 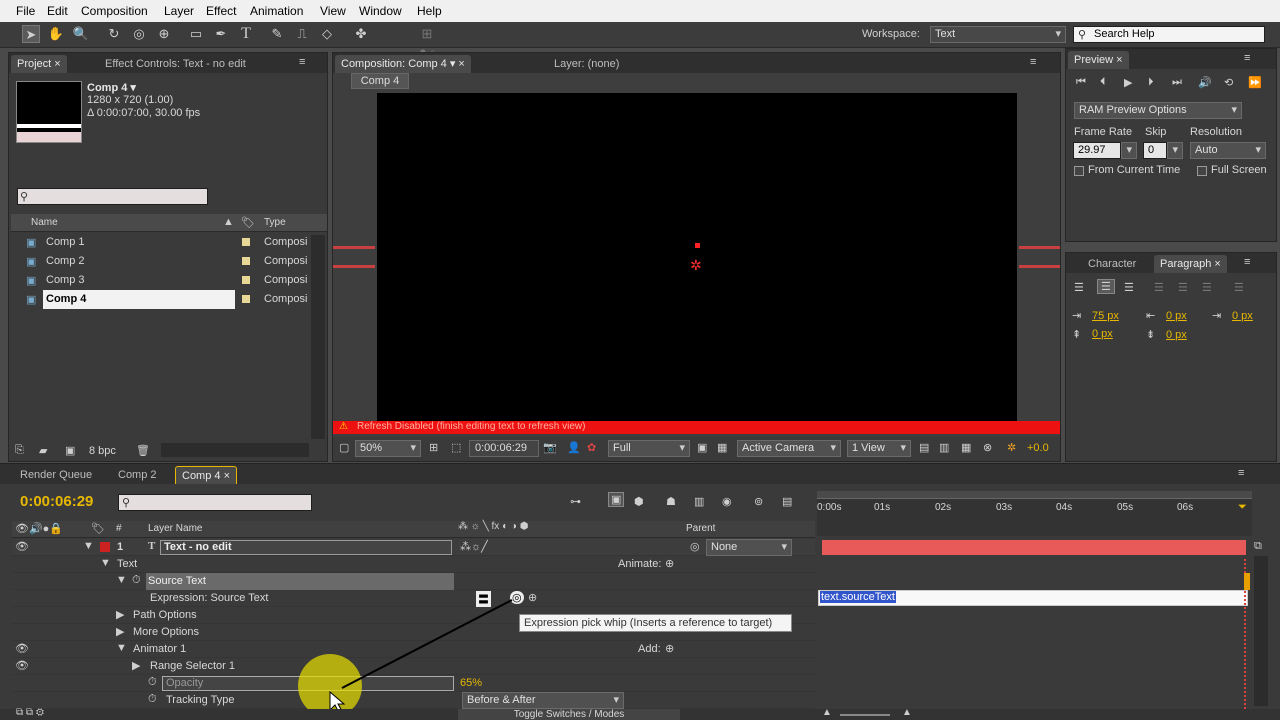 What do you see at coordinates (550, 447) in the screenshot?
I see `snapshot-icon: 📷` at bounding box center [550, 447].